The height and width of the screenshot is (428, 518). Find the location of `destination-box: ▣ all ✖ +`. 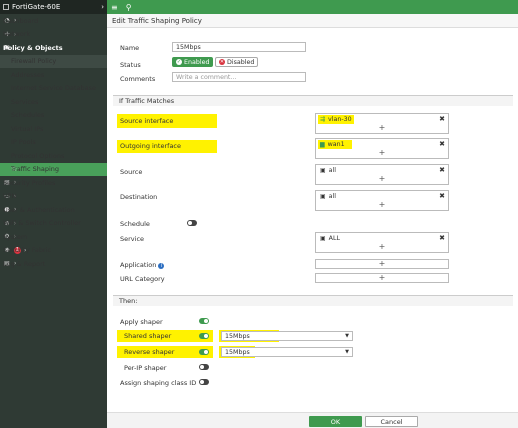

destination-box: ▣ all ✖ + is located at coordinates (382, 200).